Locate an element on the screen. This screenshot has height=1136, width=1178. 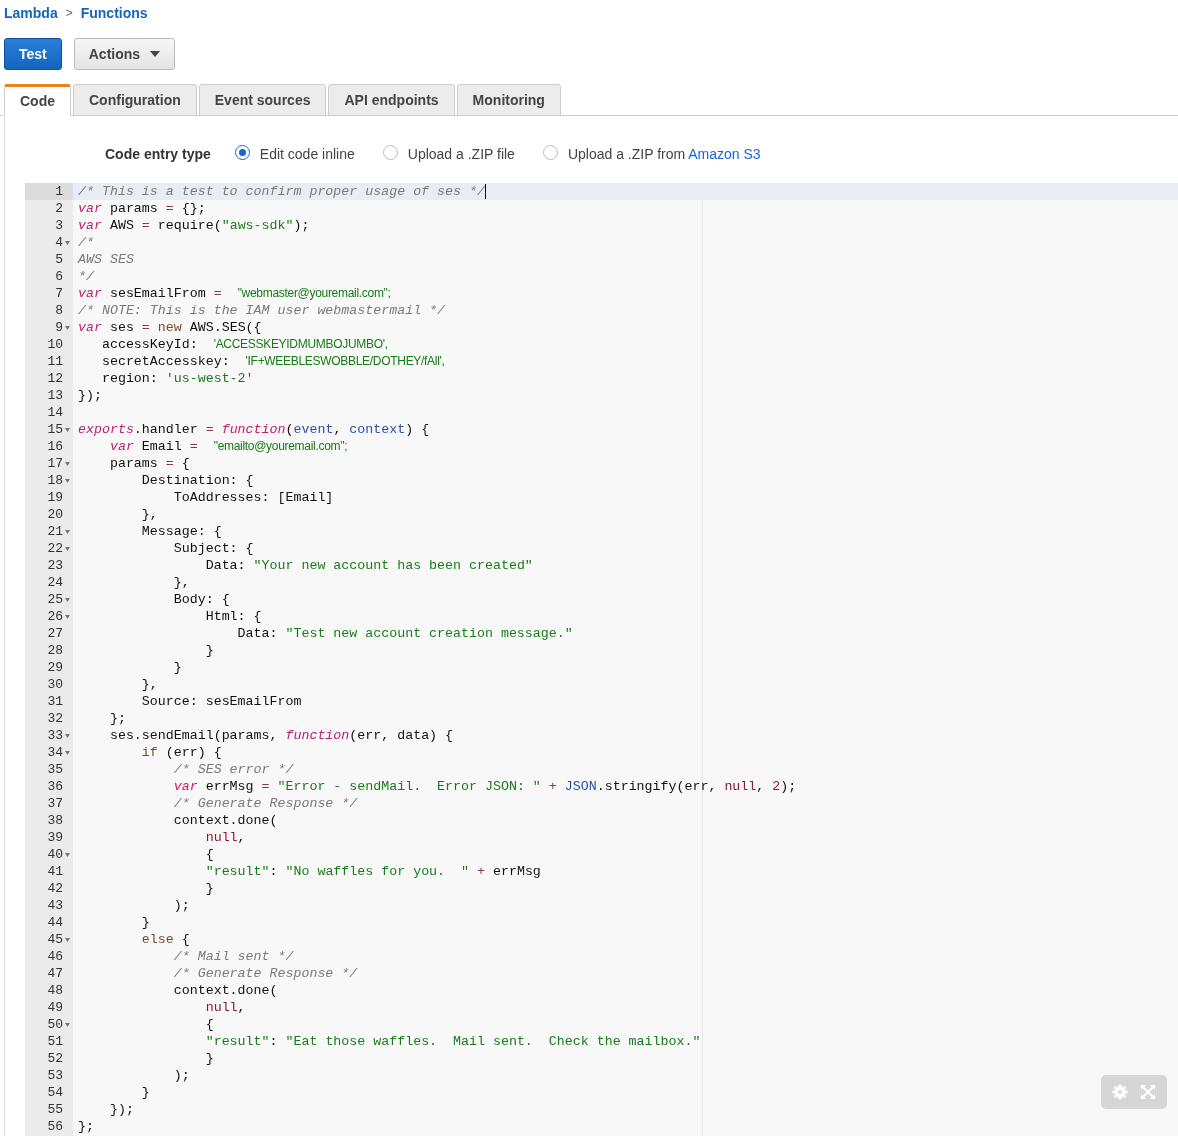
line-number: 30 is located at coordinates (55, 684).